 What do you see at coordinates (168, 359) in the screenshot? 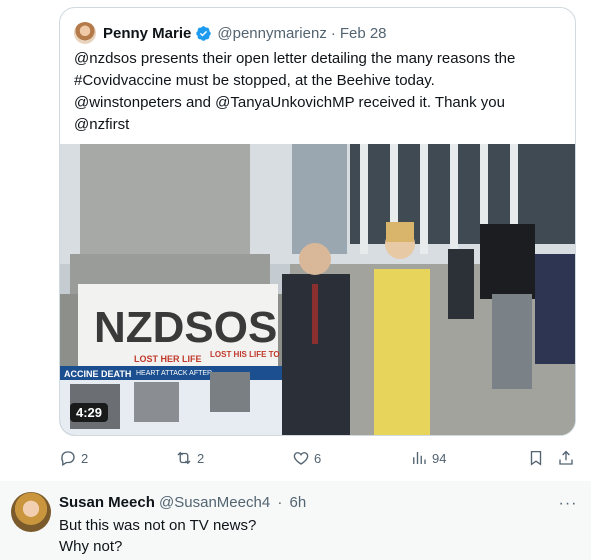
I see `poster-text: LOST HER LIFE` at bounding box center [168, 359].